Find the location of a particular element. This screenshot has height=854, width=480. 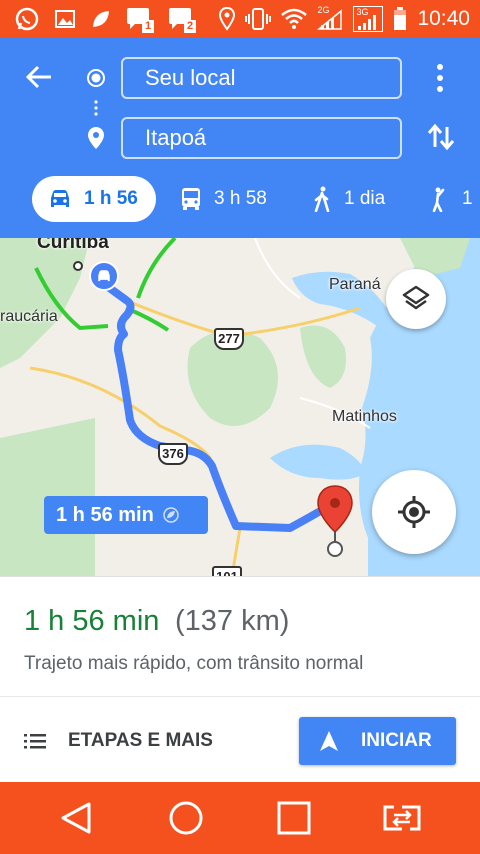

notification-badge: 2 is located at coordinates (190, 26).